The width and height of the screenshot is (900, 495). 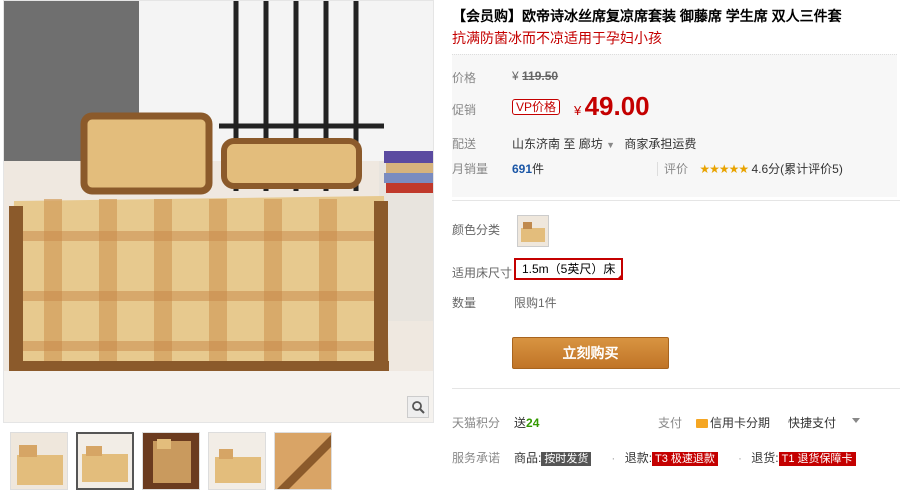 What do you see at coordinates (765, 458) in the screenshot?
I see `promise-3-text: 退货:` at bounding box center [765, 458].